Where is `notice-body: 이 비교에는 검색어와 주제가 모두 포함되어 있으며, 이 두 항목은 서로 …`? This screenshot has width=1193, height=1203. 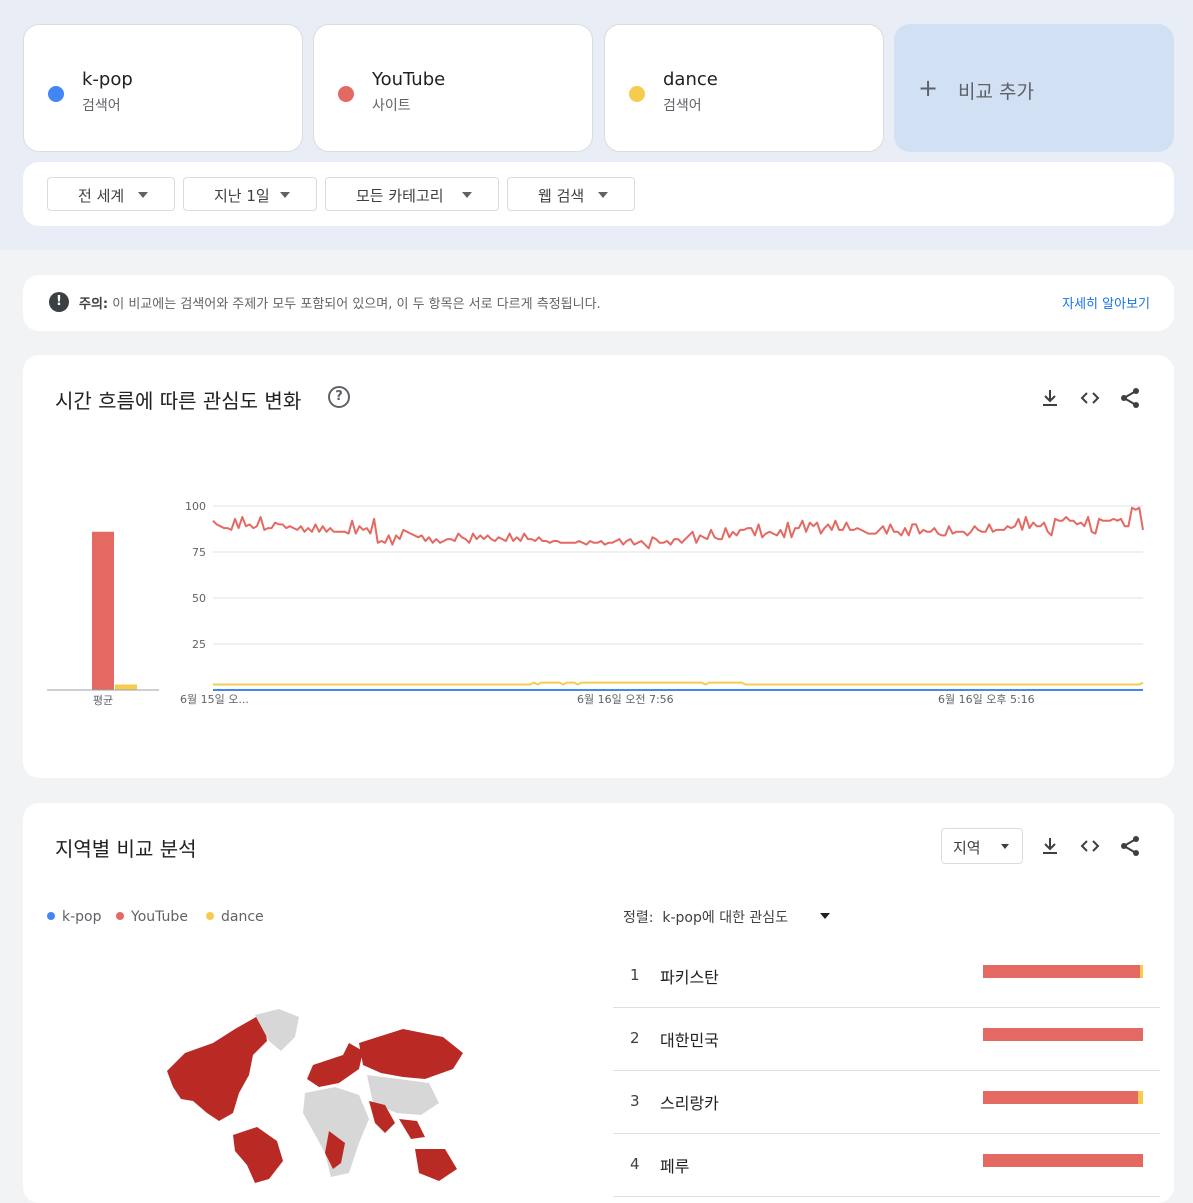
notice-body: 이 비교에는 검색어와 주제가 모두 포함되어 있으며, 이 두 항목은 서로 … is located at coordinates (354, 304).